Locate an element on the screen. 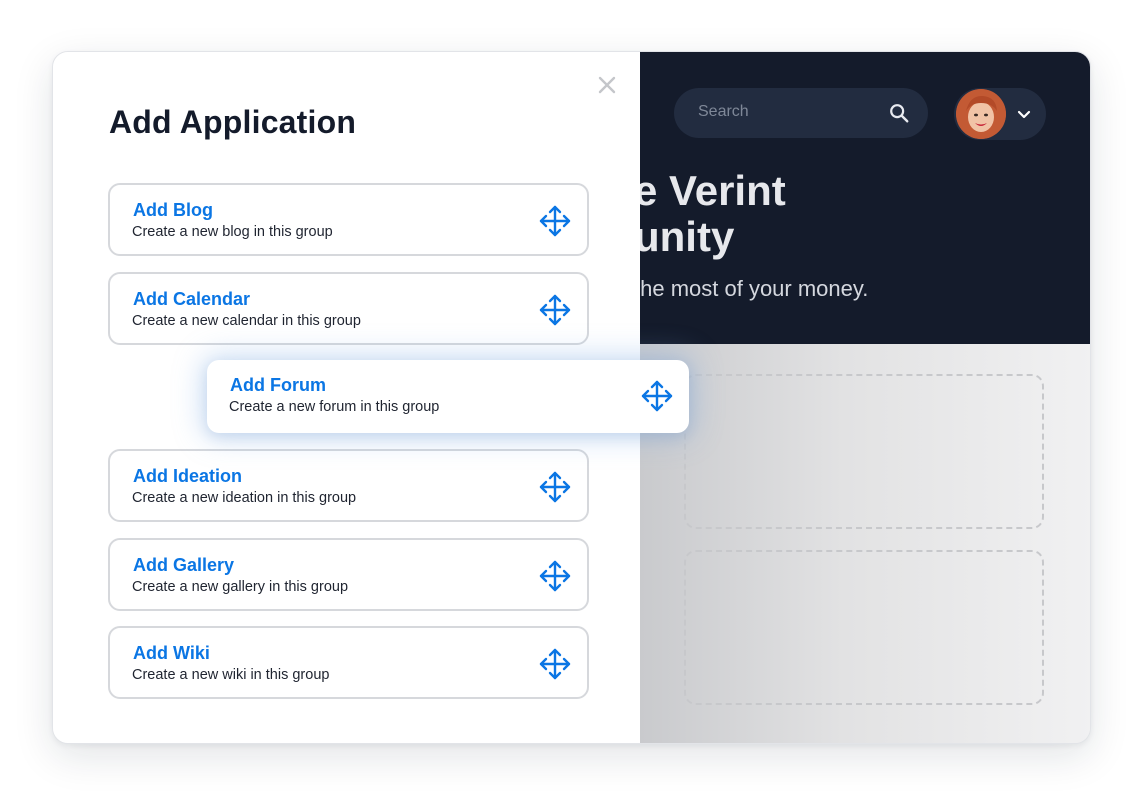 This screenshot has width=1143, height=803. hero-title: e Verint unity is located at coordinates (713, 214).